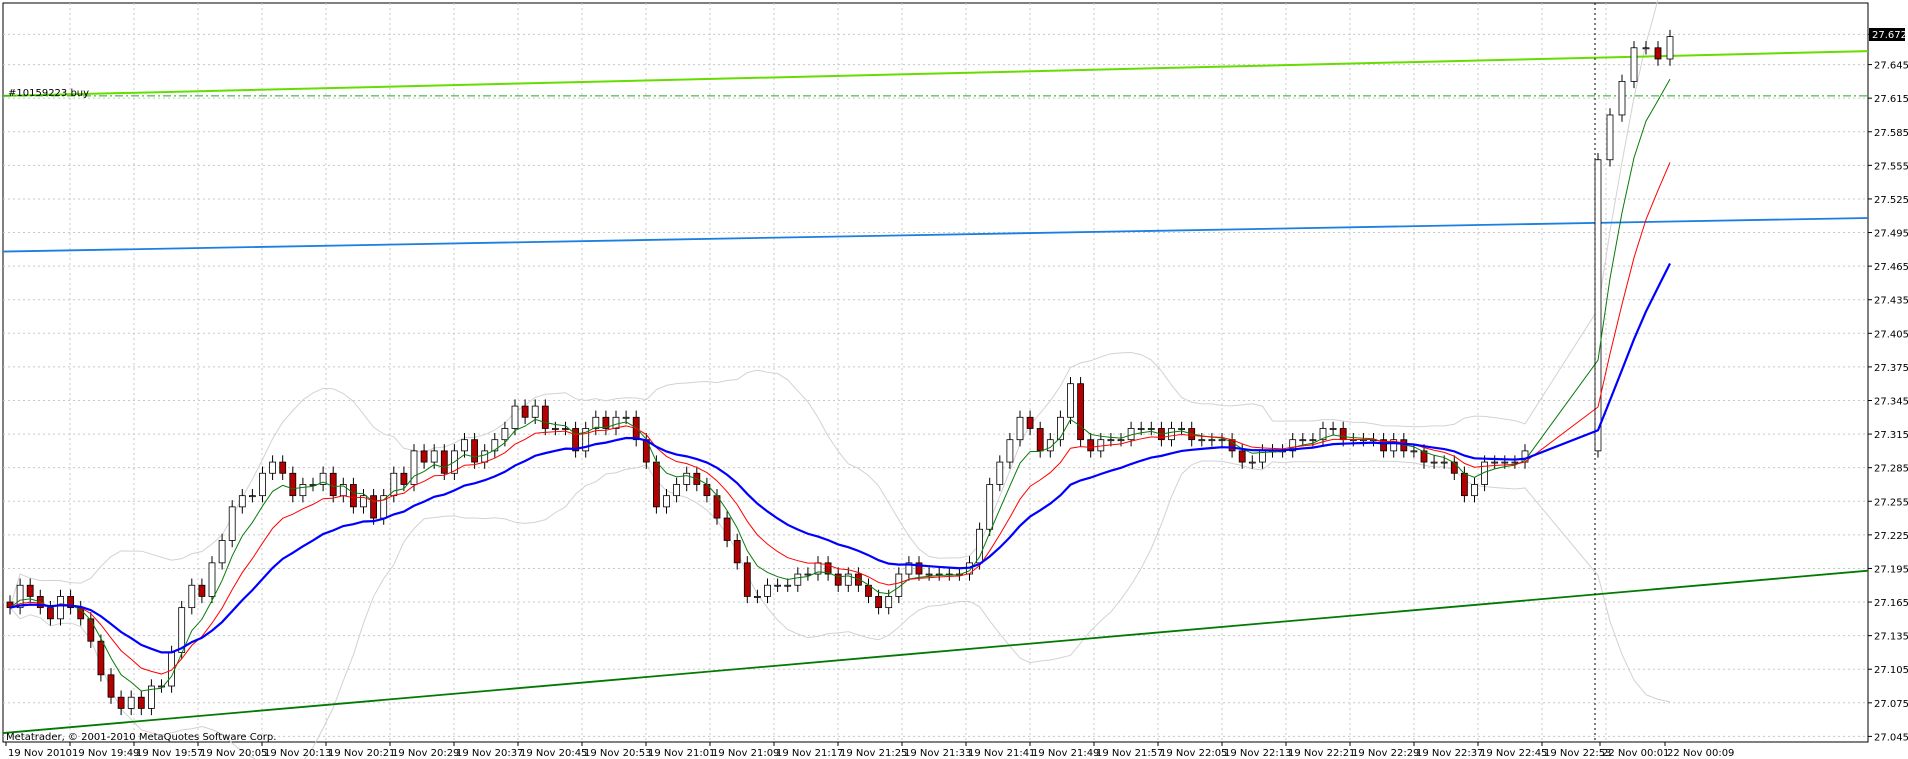  What do you see at coordinates (1001, 753) in the screenshot?
I see `x-tick-label: 19 Nov 21:41` at bounding box center [1001, 753].